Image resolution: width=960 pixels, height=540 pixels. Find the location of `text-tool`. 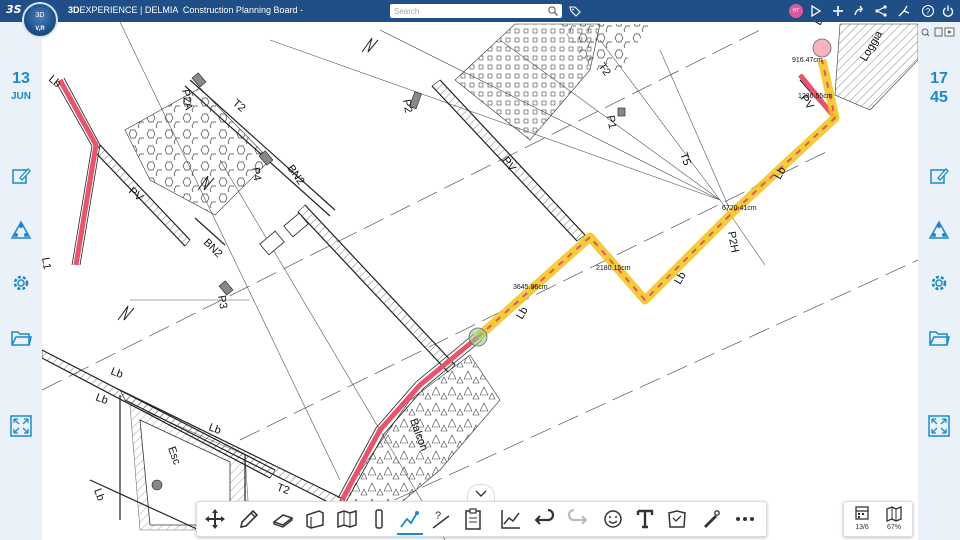

text-tool is located at coordinates (645, 519).